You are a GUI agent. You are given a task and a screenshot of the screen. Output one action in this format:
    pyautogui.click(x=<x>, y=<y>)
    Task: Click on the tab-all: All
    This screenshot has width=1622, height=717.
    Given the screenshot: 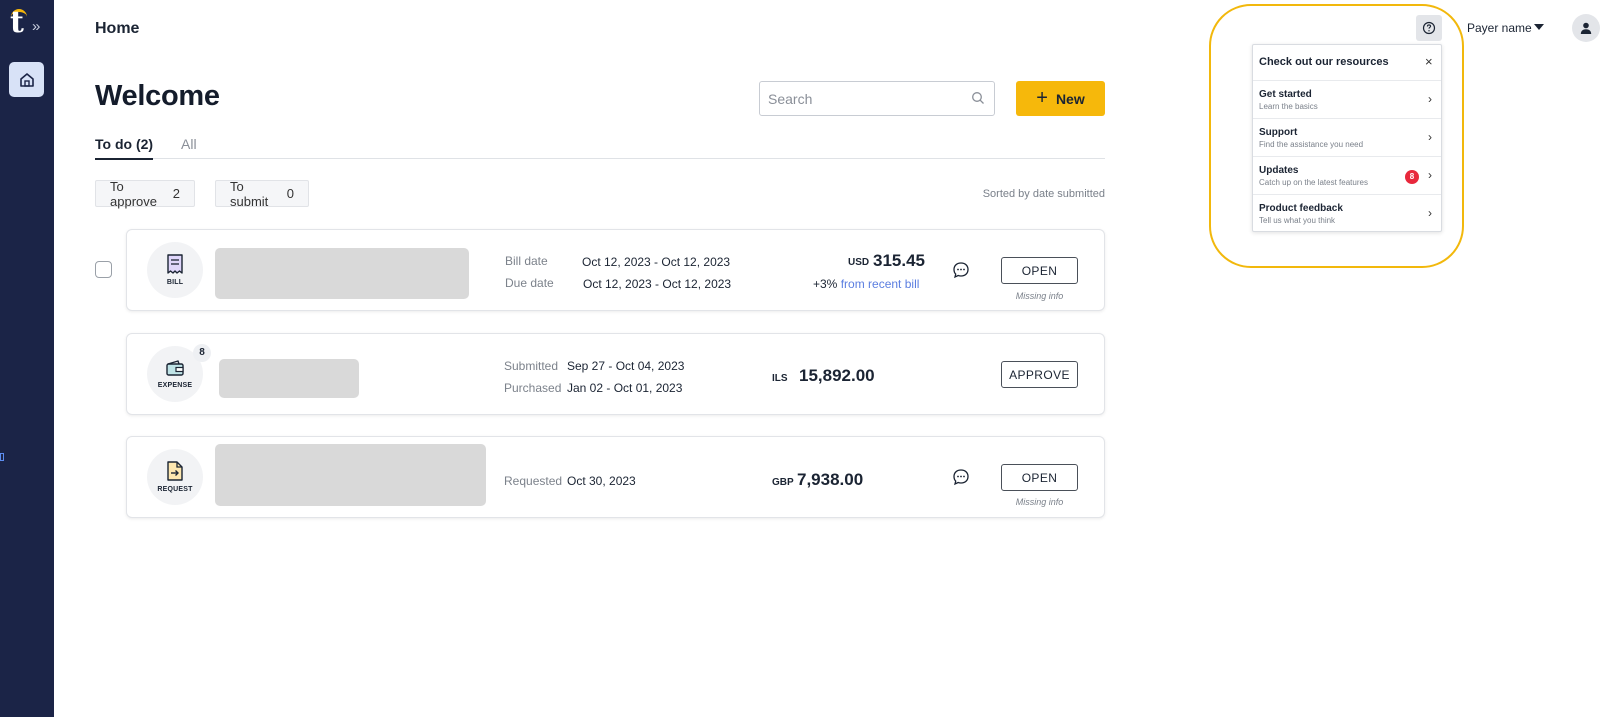 What is the action you would take?
    pyautogui.click(x=189, y=147)
    